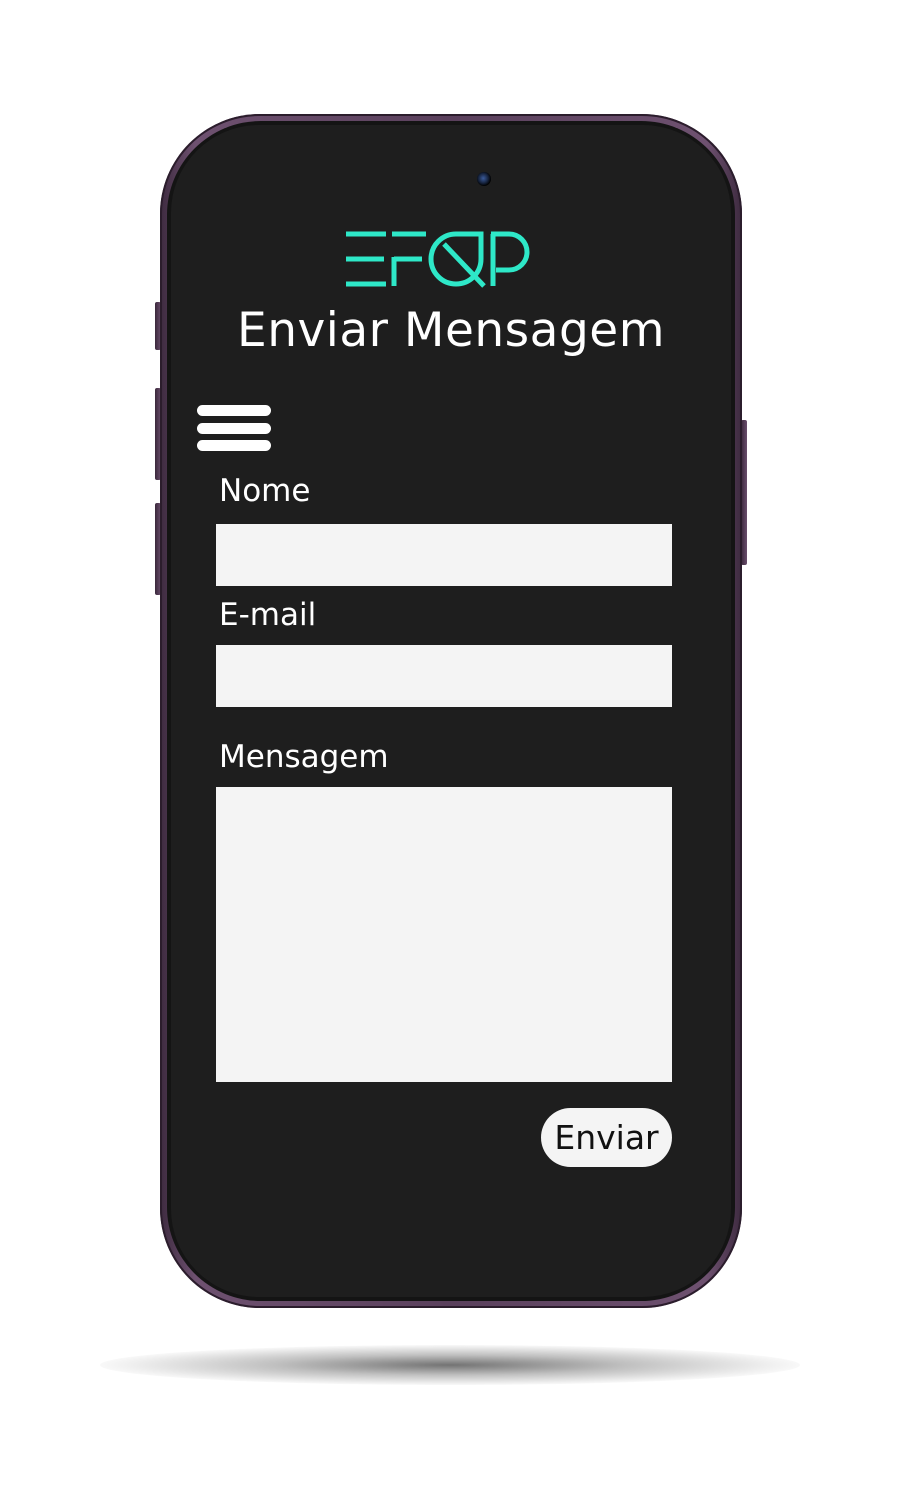 This screenshot has height=1501, width=901. Describe the element at coordinates (438, 259) in the screenshot. I see `efqp-logo` at that location.